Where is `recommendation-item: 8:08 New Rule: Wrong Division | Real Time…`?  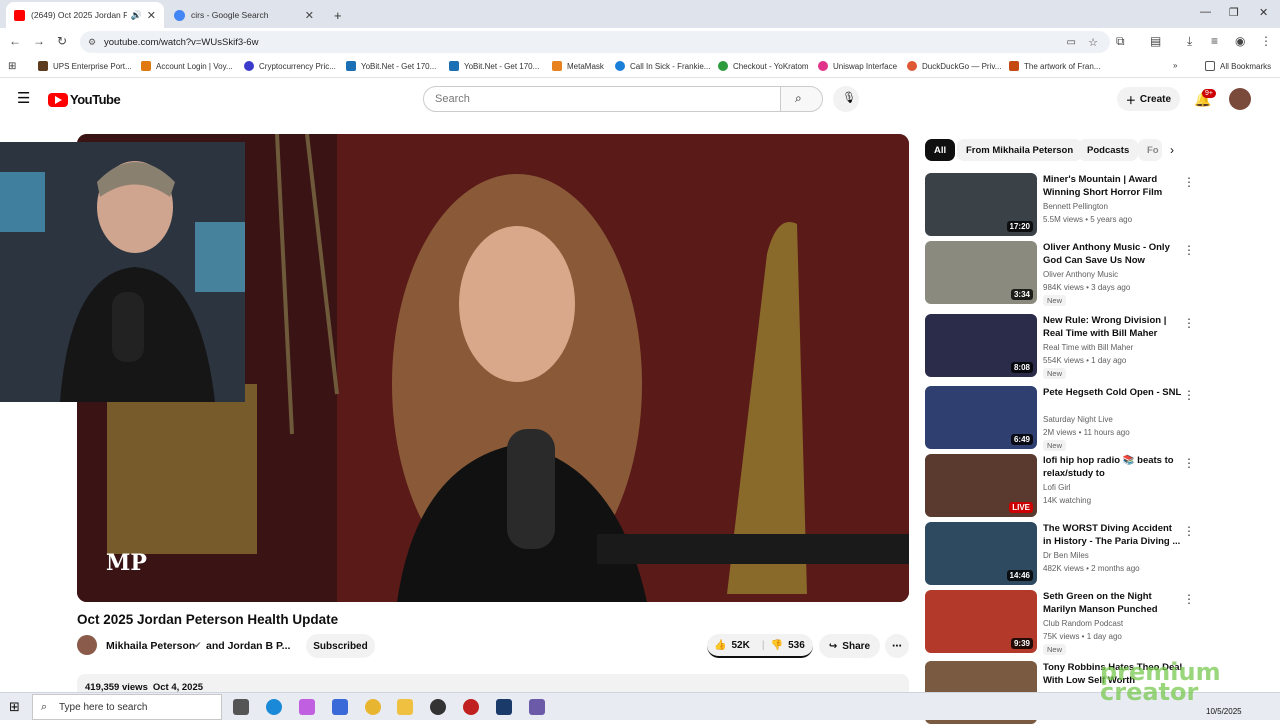
recommendation-item: 8:08 New Rule: Wrong Division | Real Time… is located at coordinates (1100, 346).